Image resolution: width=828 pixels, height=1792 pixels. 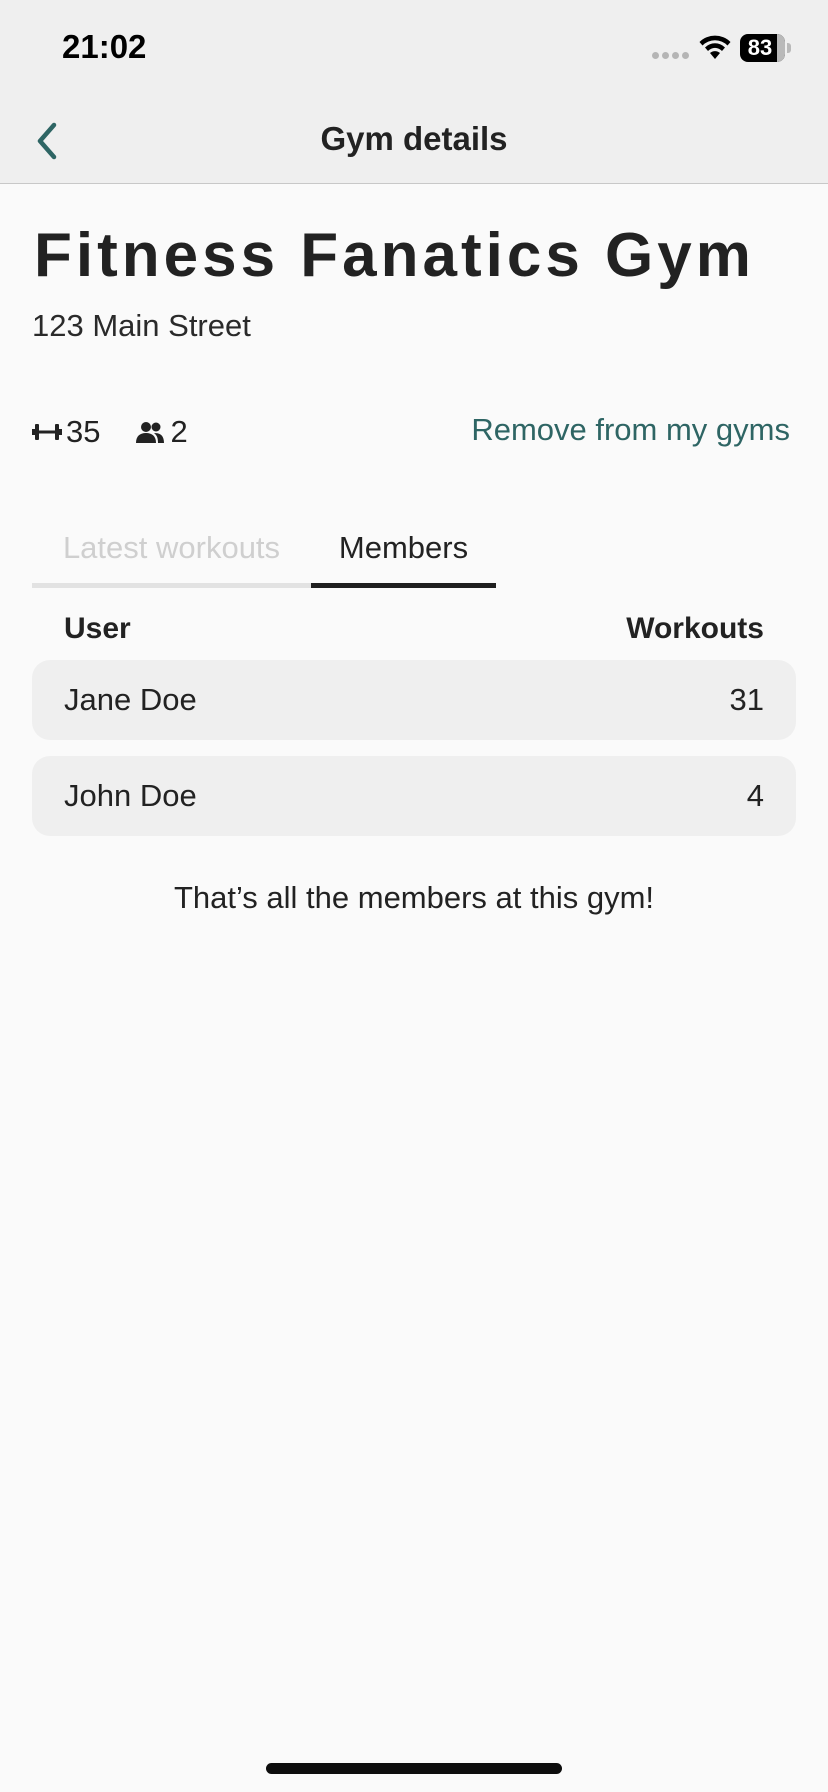 I want to click on member-name: John Doe, so click(x=130, y=795).